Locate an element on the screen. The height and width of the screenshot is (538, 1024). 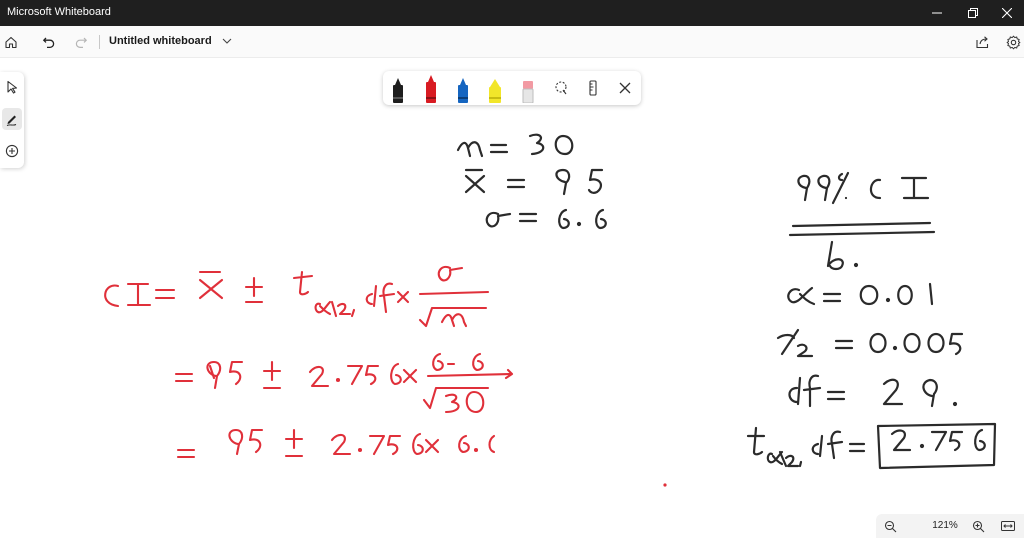
black-ink-right-work is located at coordinates (871, 320).